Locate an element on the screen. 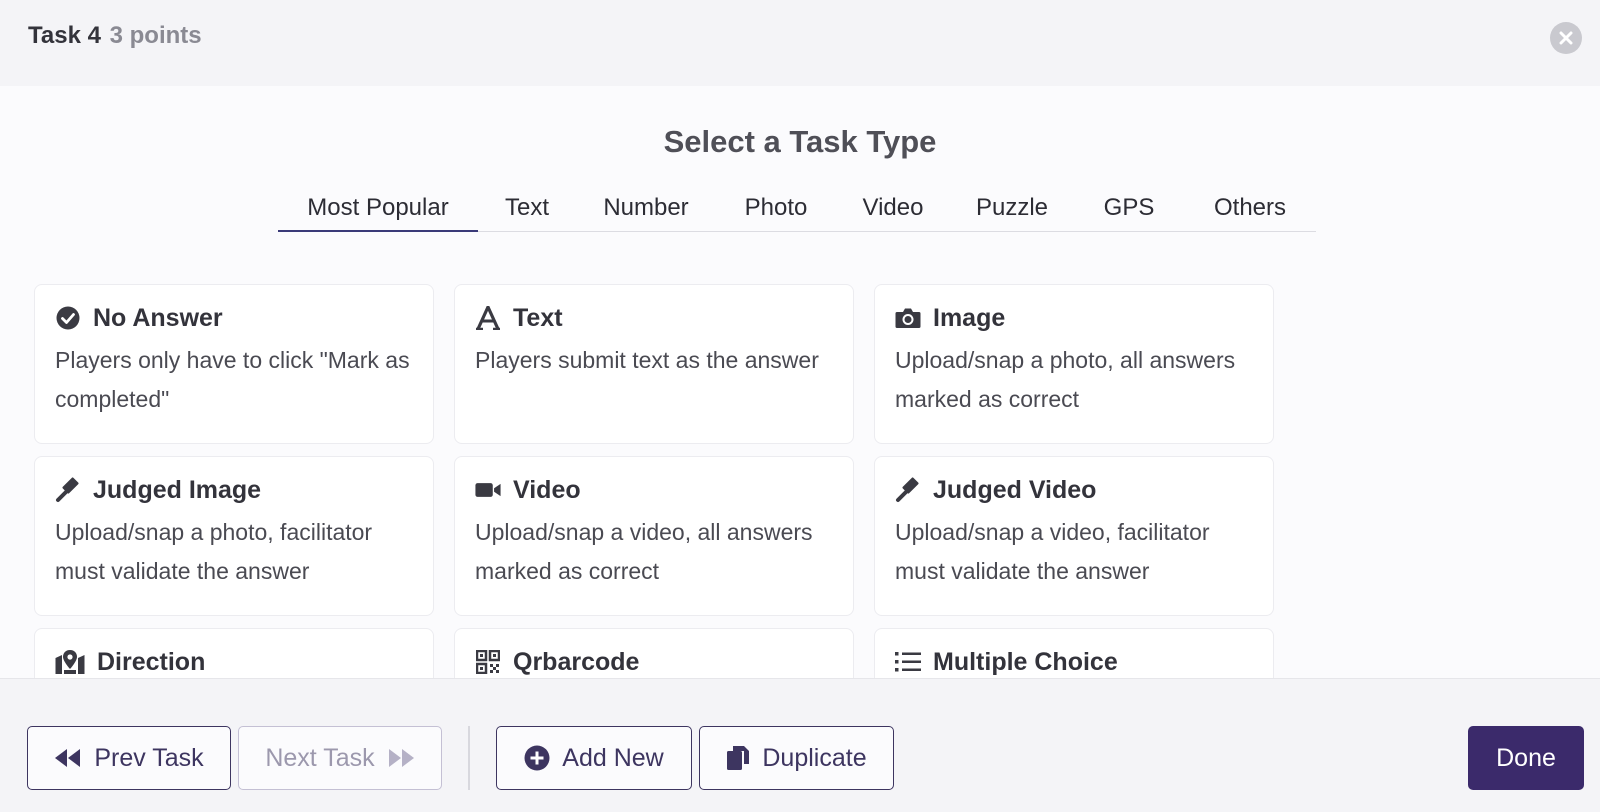 Image resolution: width=1600 pixels, height=812 pixels. task-title: Task 4 3 points is located at coordinates (115, 36).